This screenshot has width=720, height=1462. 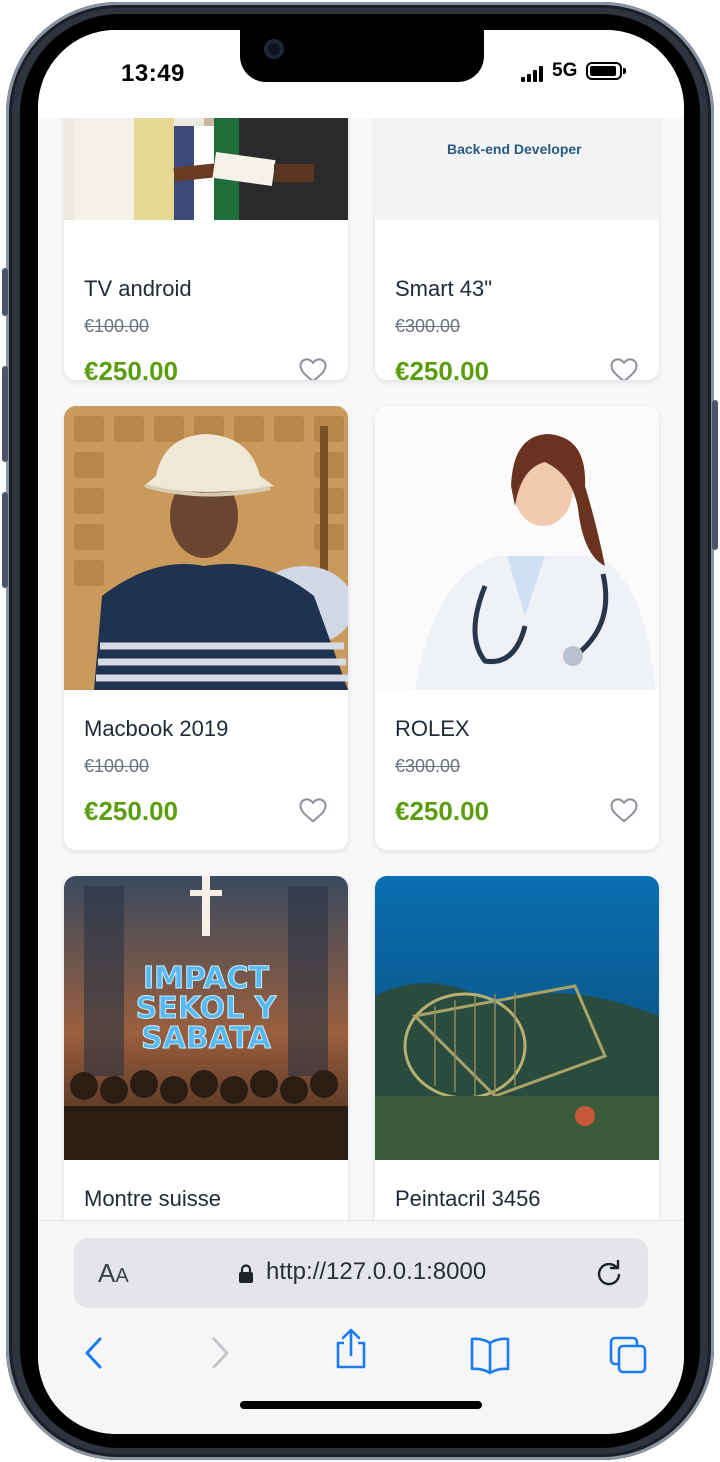 What do you see at coordinates (152, 1199) in the screenshot?
I see `product-title: Montre suisse` at bounding box center [152, 1199].